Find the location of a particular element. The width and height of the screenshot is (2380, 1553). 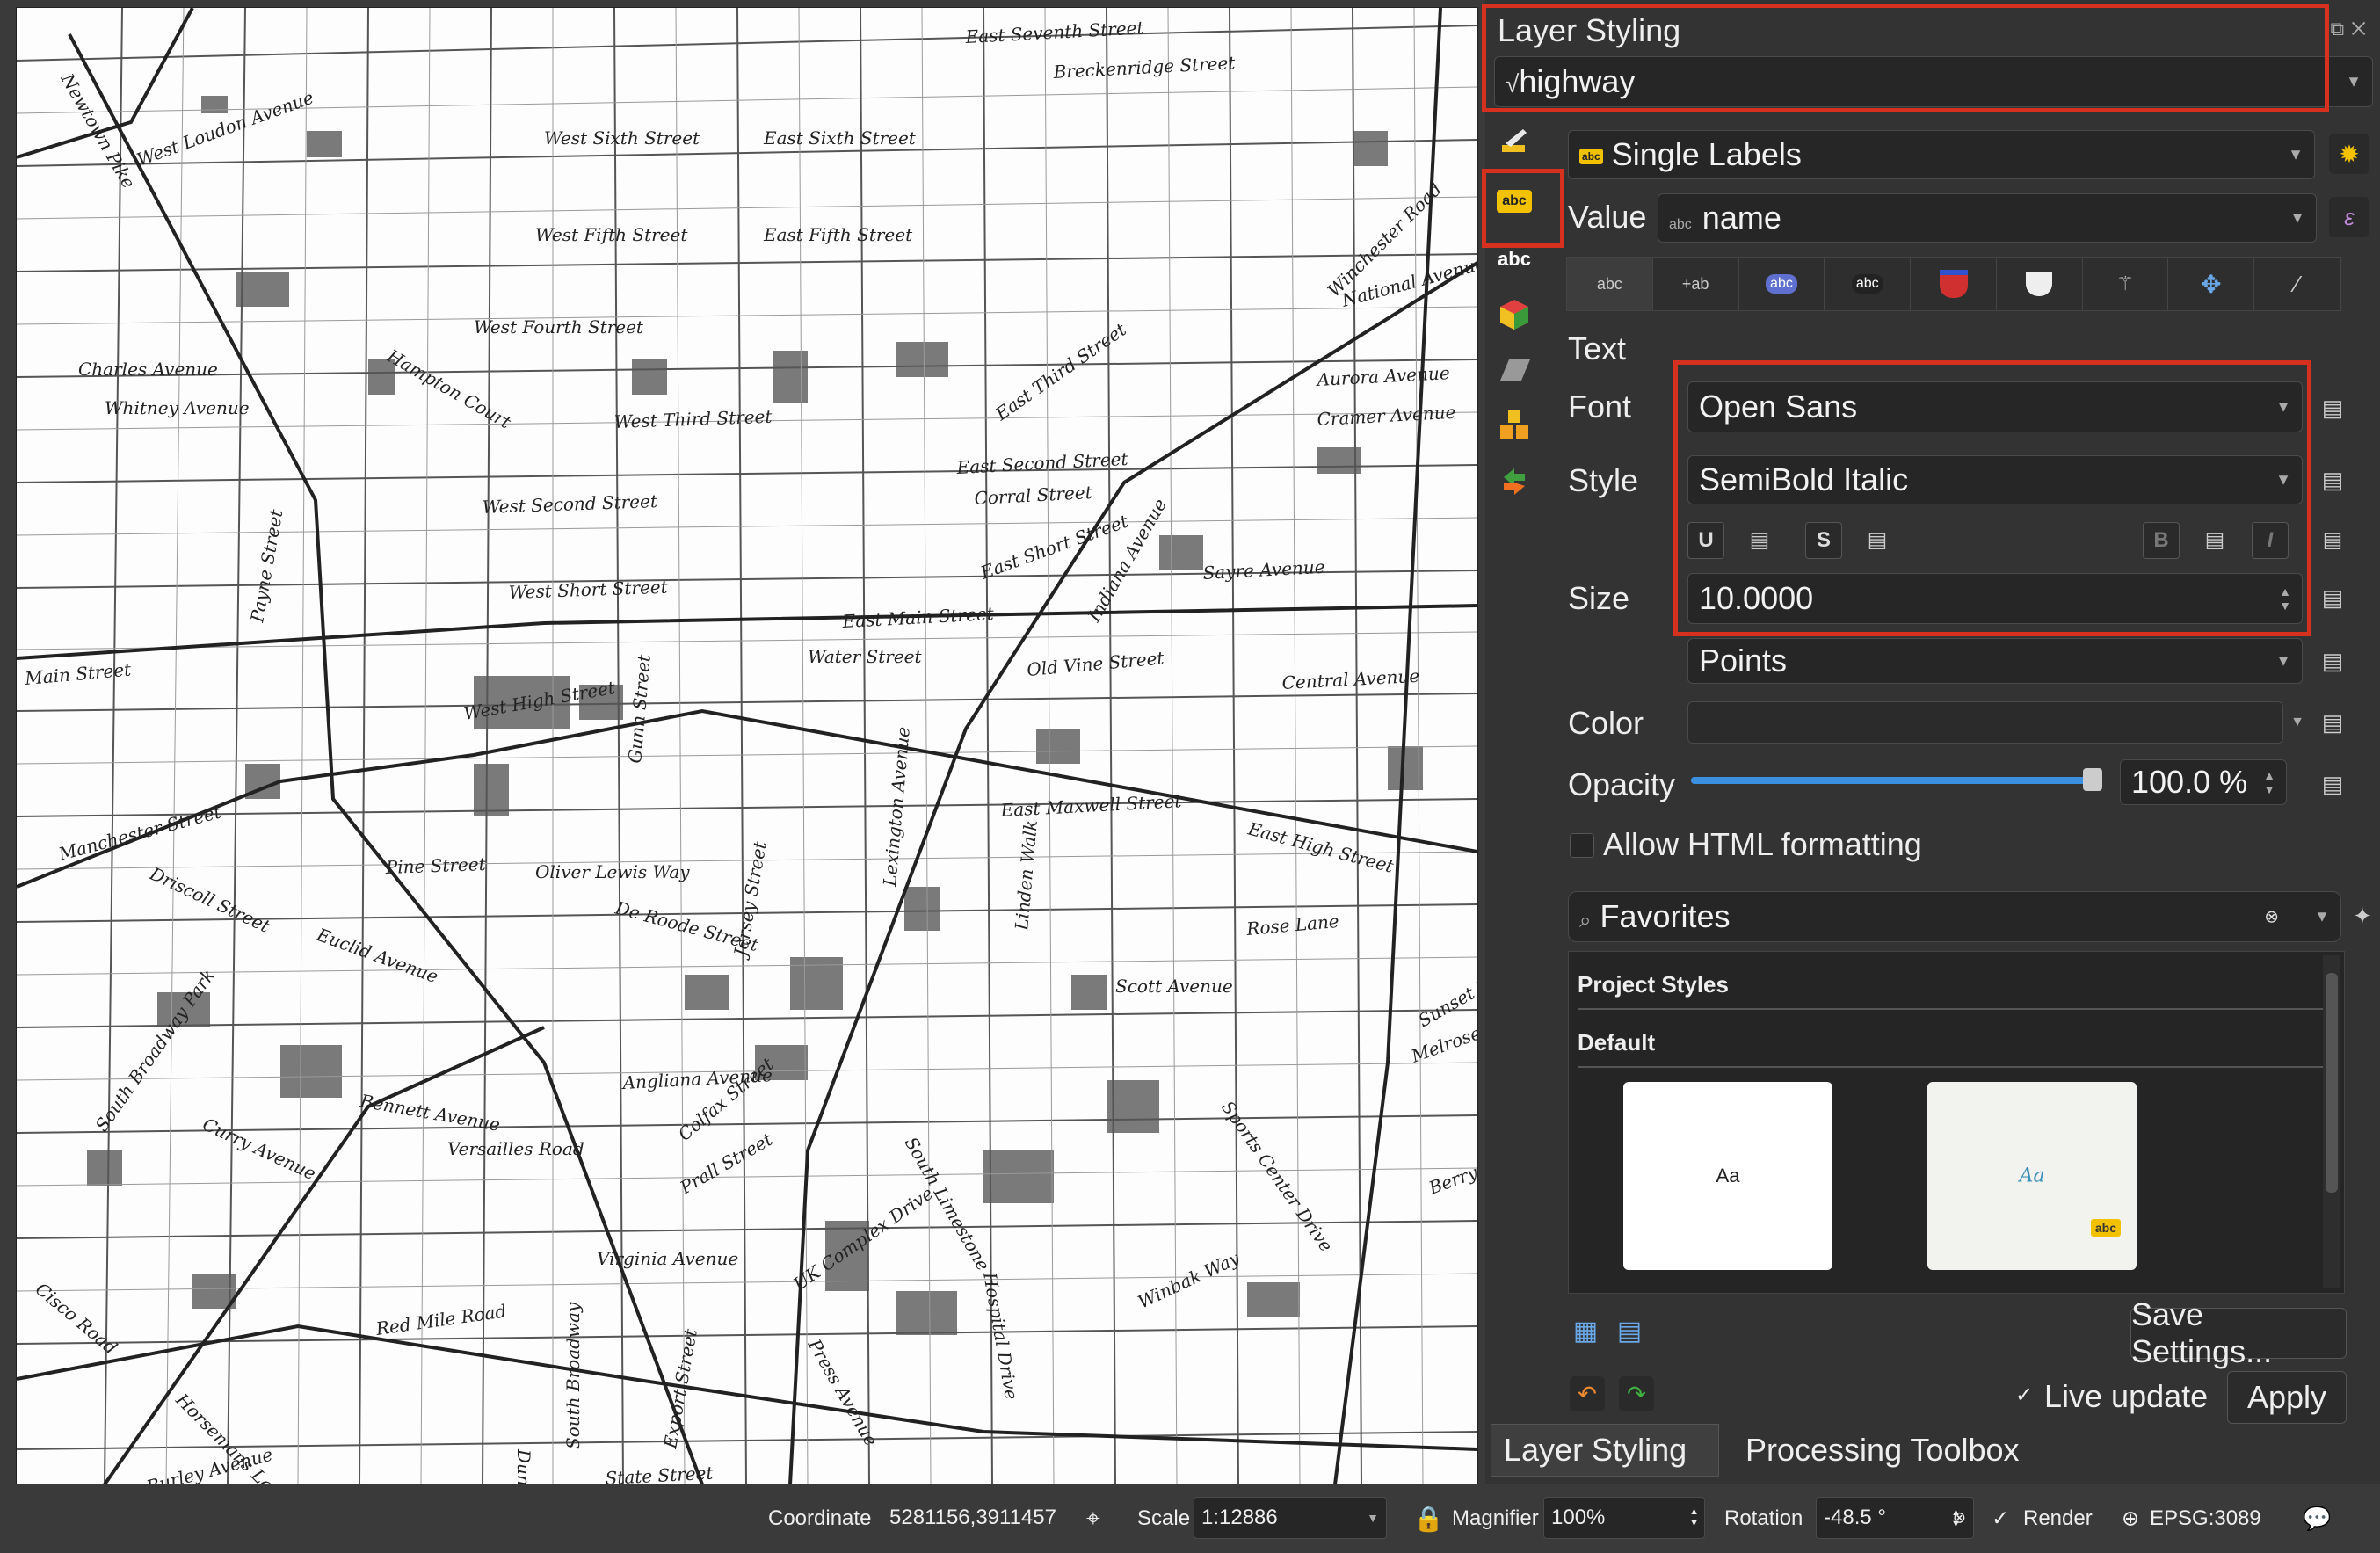

scrollbar is located at coordinates (2331, 1121).